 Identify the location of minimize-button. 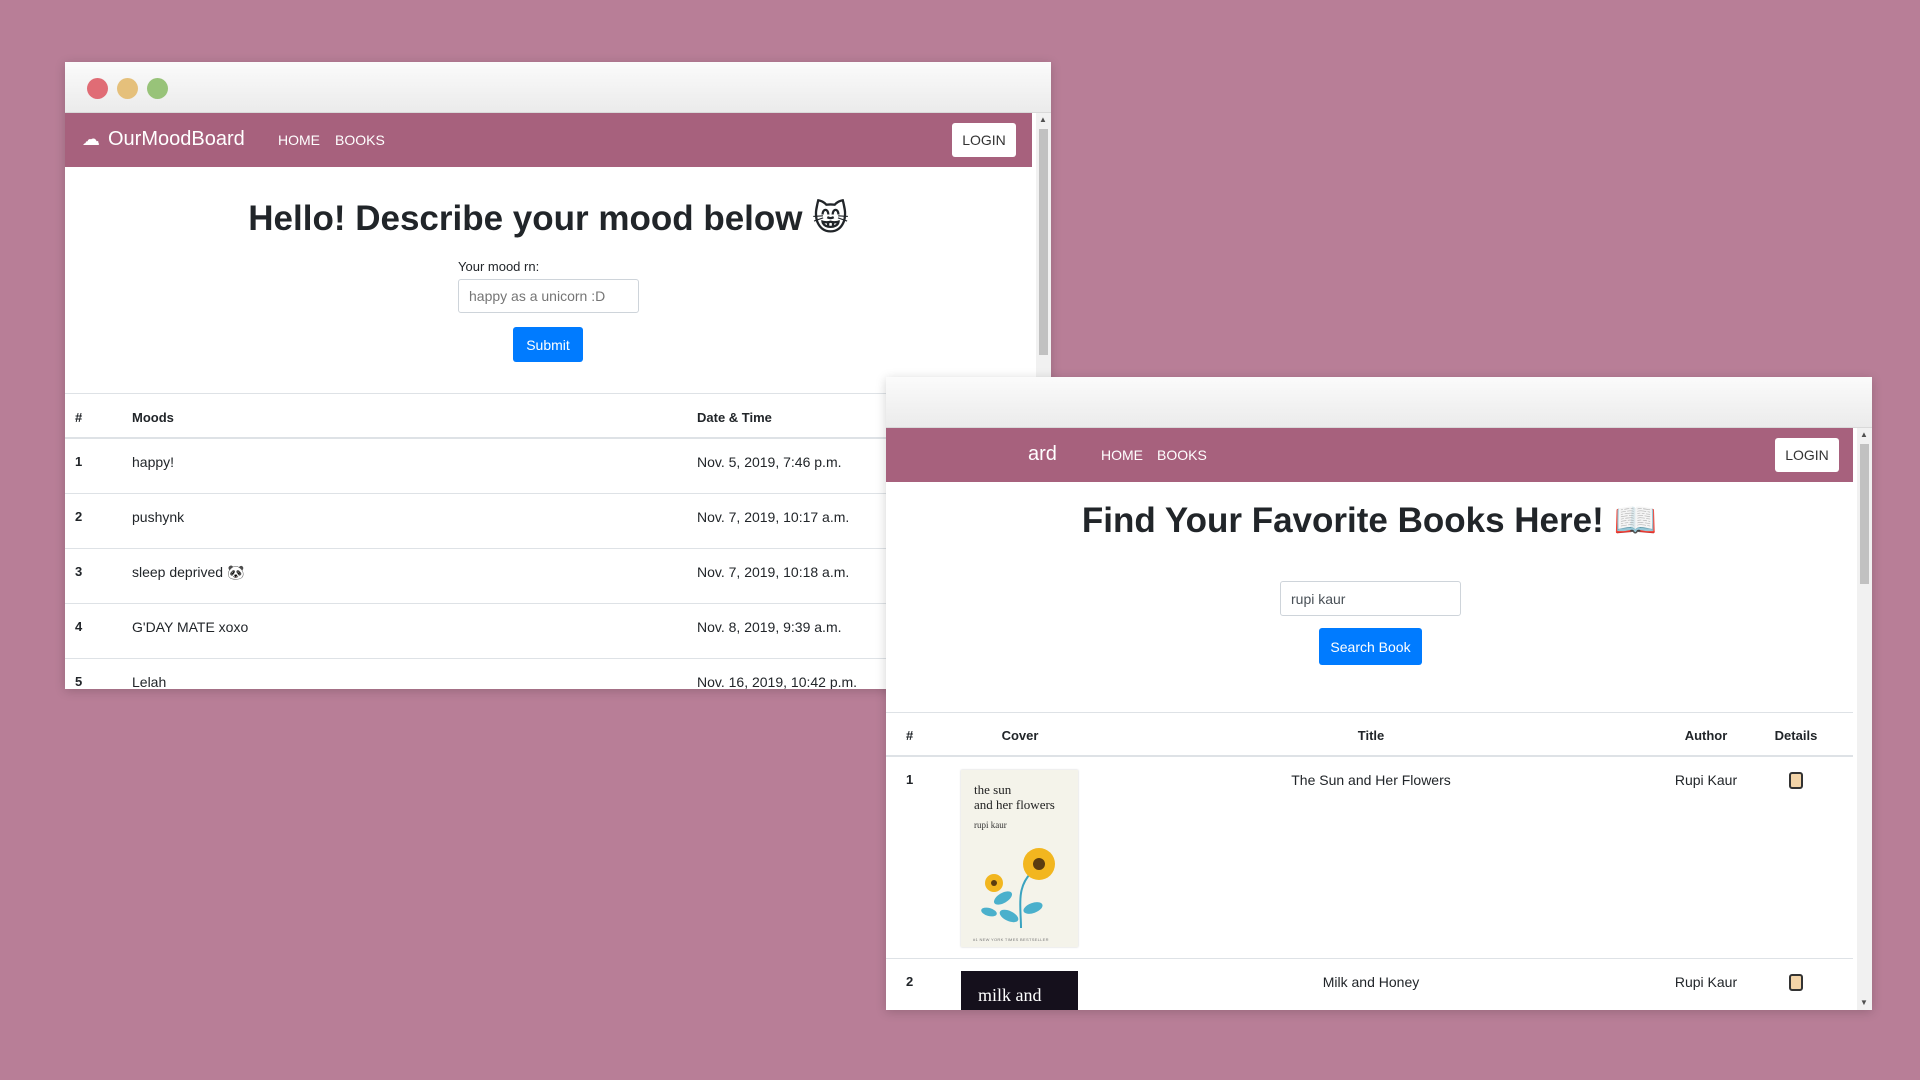
(127, 88).